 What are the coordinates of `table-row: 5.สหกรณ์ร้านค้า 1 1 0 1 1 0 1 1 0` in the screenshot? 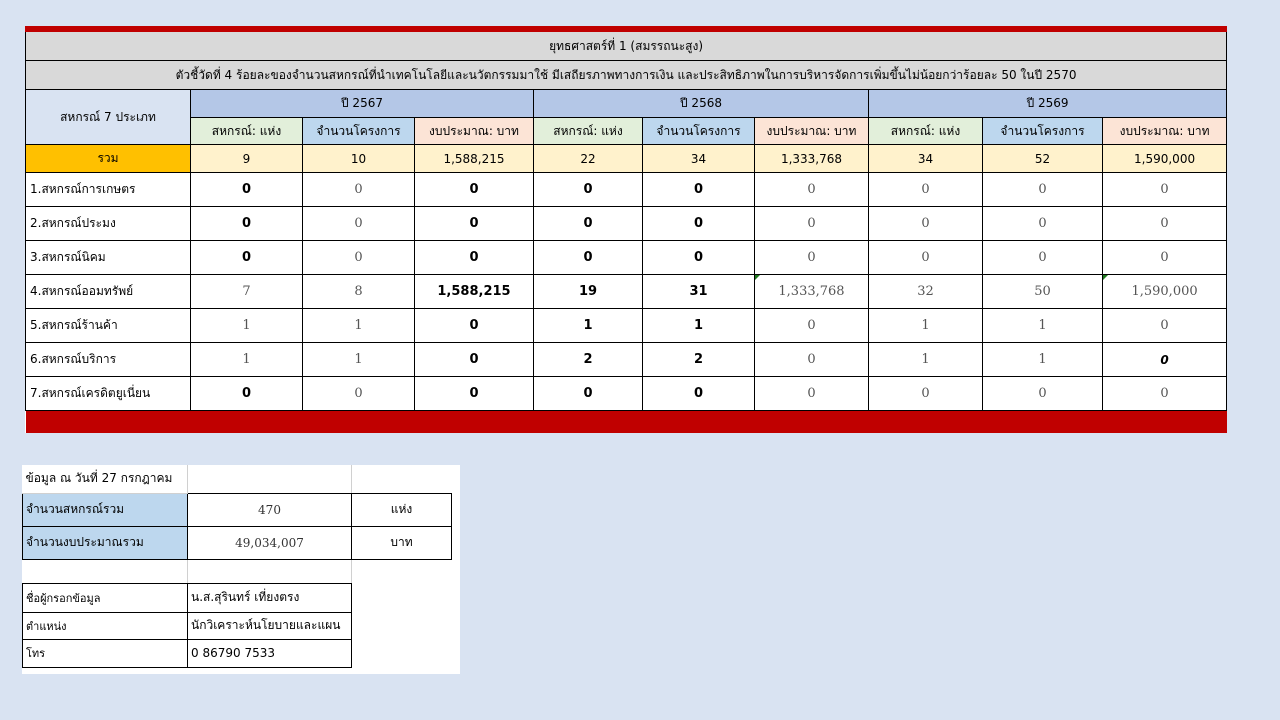 It's located at (626, 325).